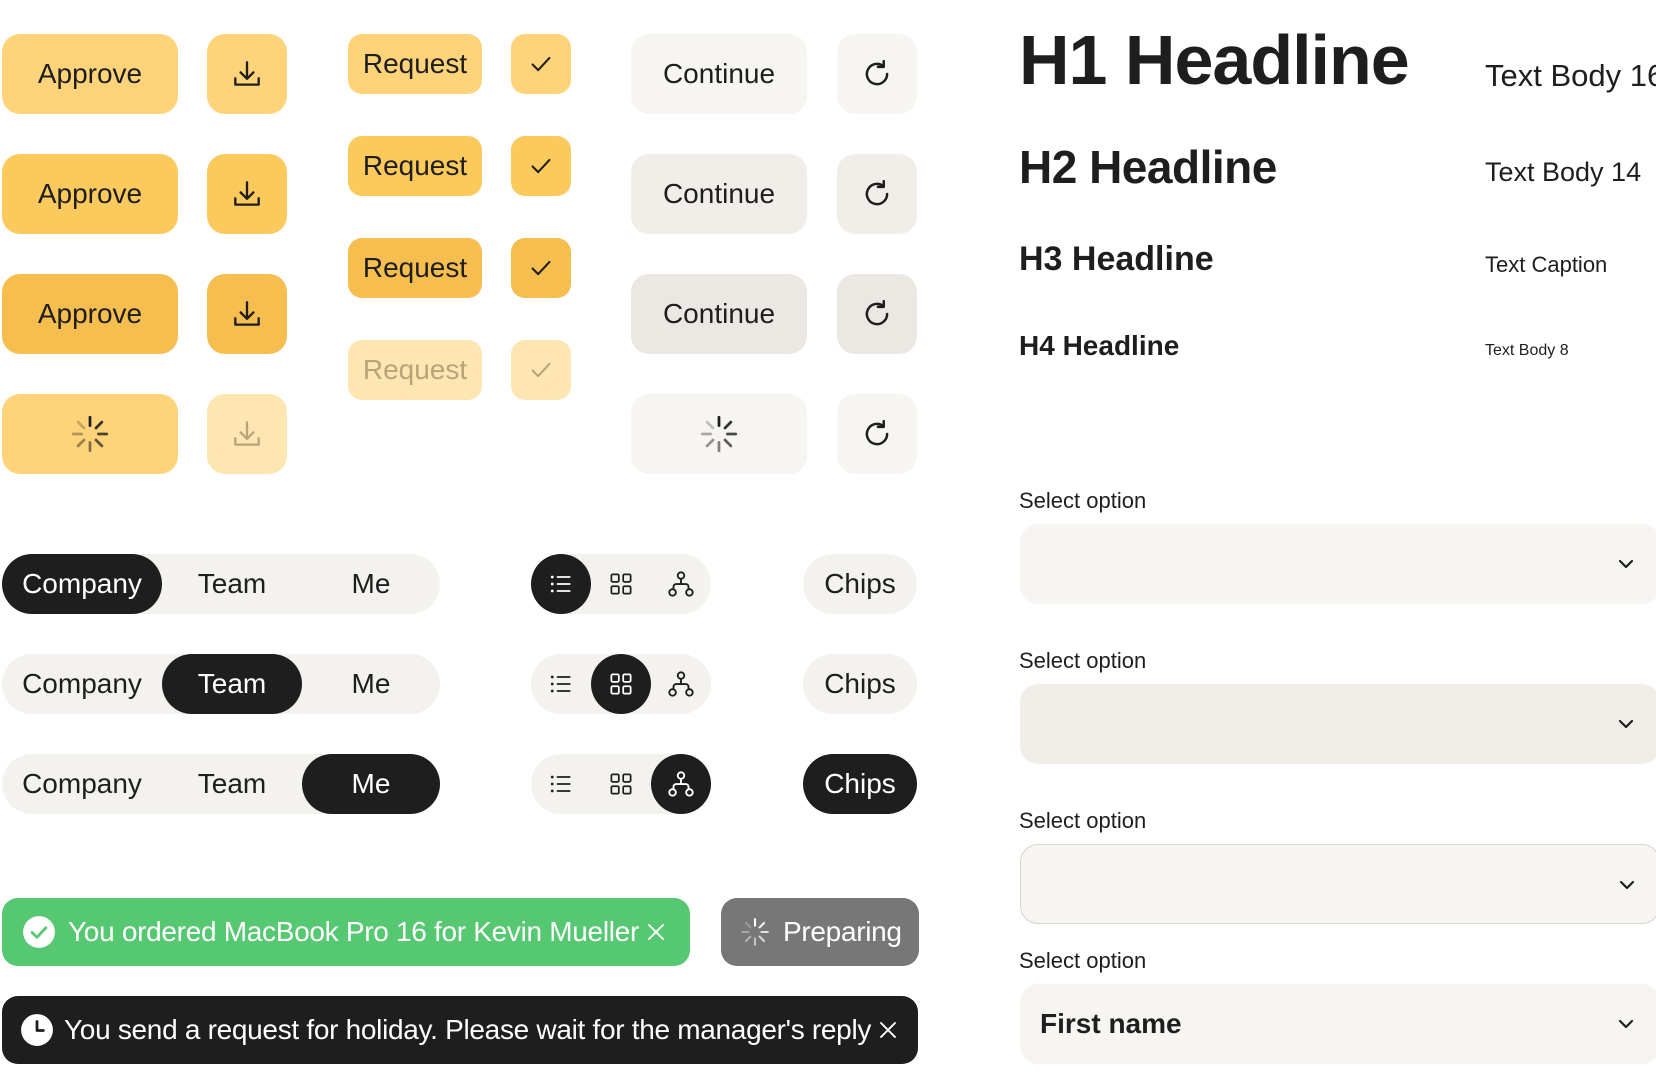 The width and height of the screenshot is (1656, 1080). I want to click on approve-button-loading, so click(90, 434).